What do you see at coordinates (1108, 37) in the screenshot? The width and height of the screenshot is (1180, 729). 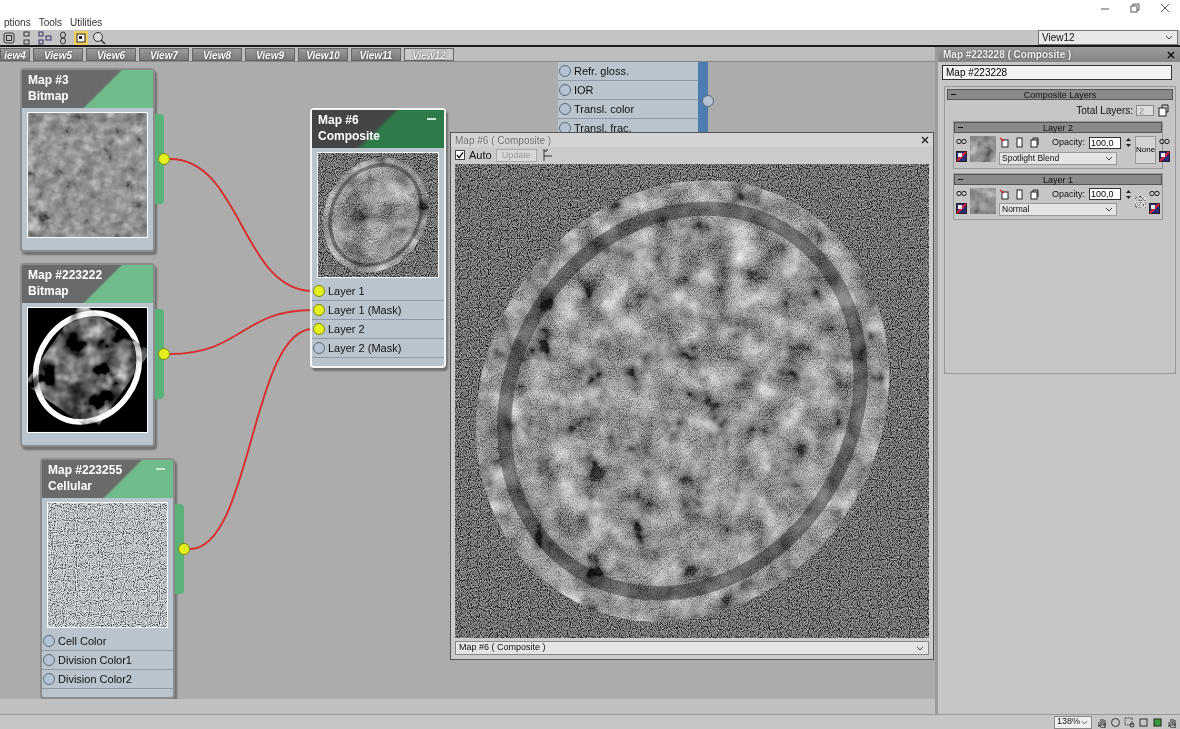 I see `view-dropdown: View12` at bounding box center [1108, 37].